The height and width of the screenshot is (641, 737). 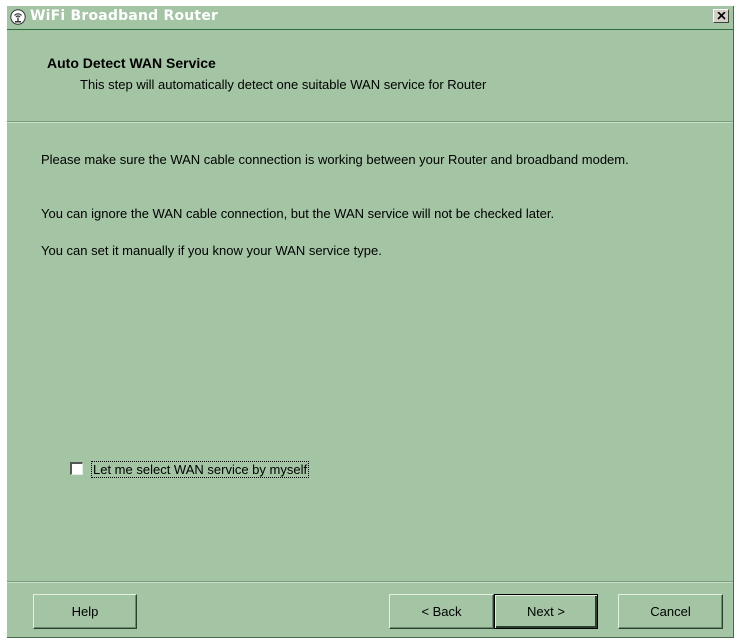 What do you see at coordinates (441, 611) in the screenshot?
I see `back-button: < Back` at bounding box center [441, 611].